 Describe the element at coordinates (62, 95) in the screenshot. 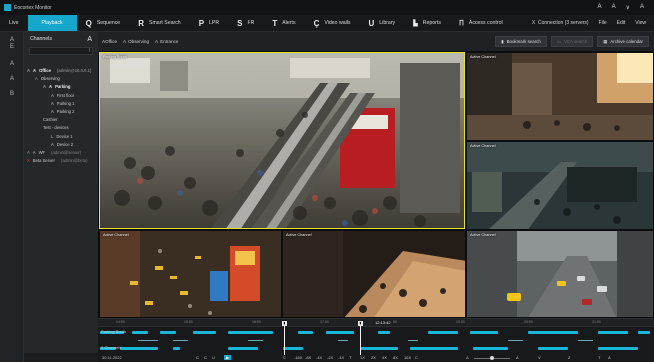

I see `tree-item: A First floor` at that location.